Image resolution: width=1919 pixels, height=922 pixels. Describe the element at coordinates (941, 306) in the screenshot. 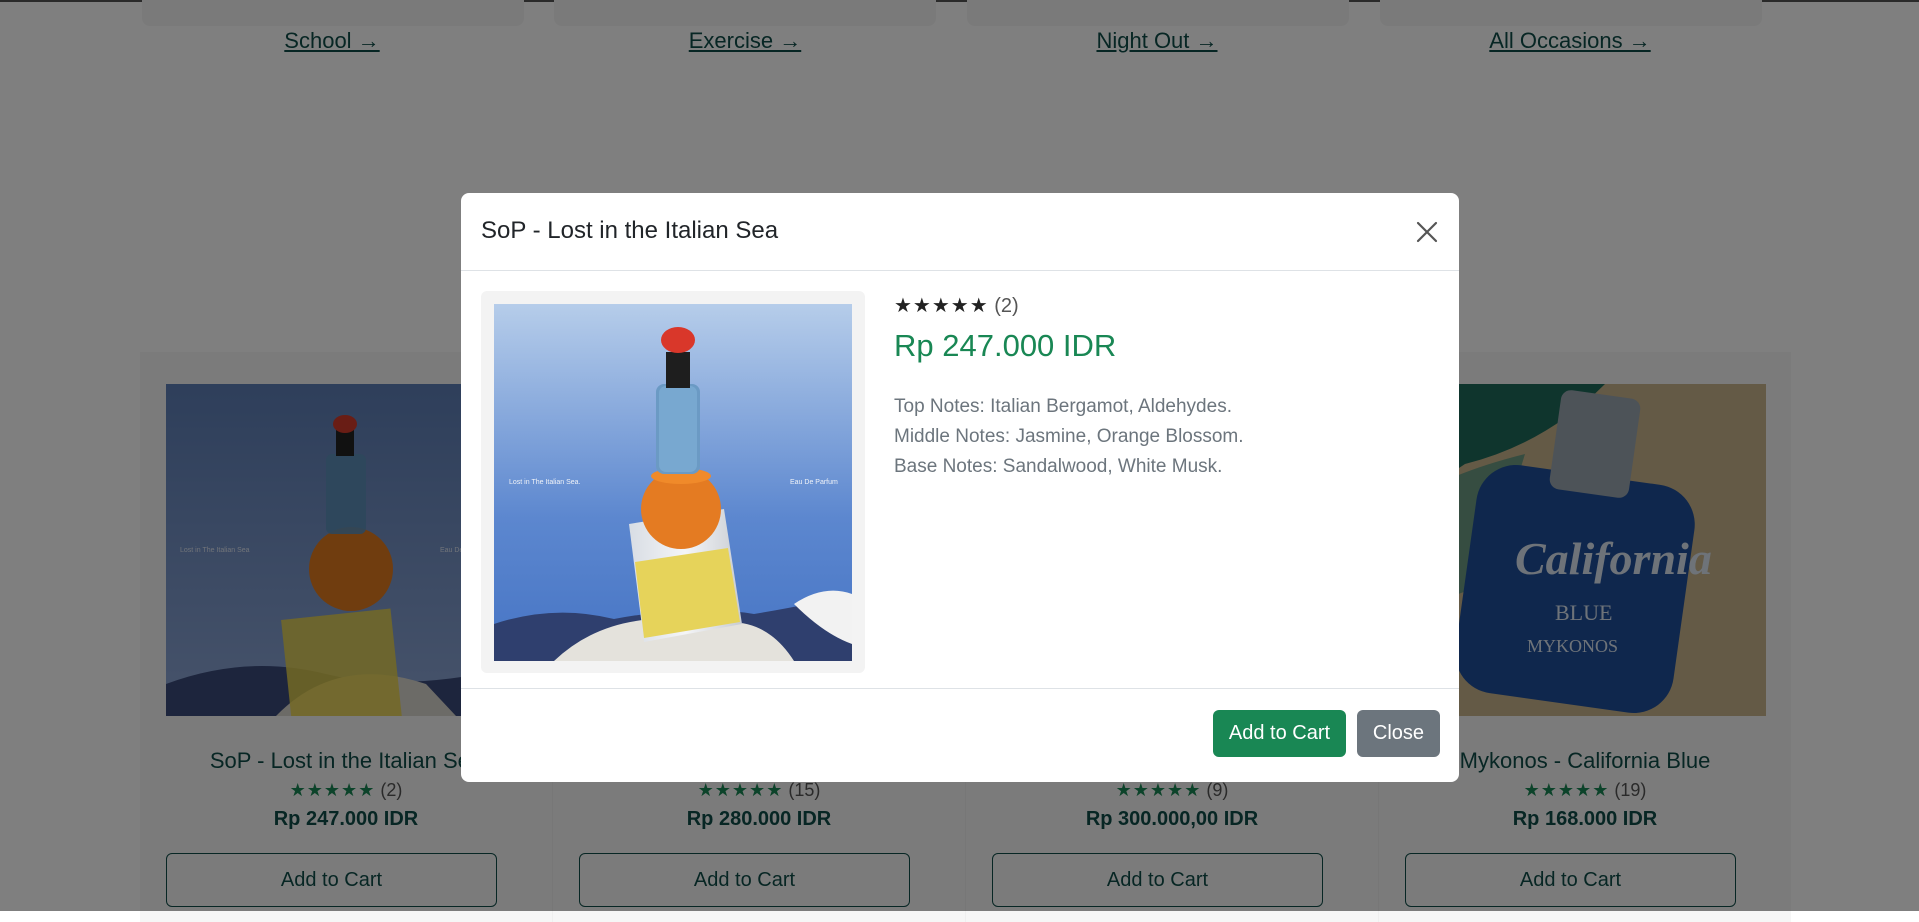

I see `star-rating-icon: ★★★★★` at that location.